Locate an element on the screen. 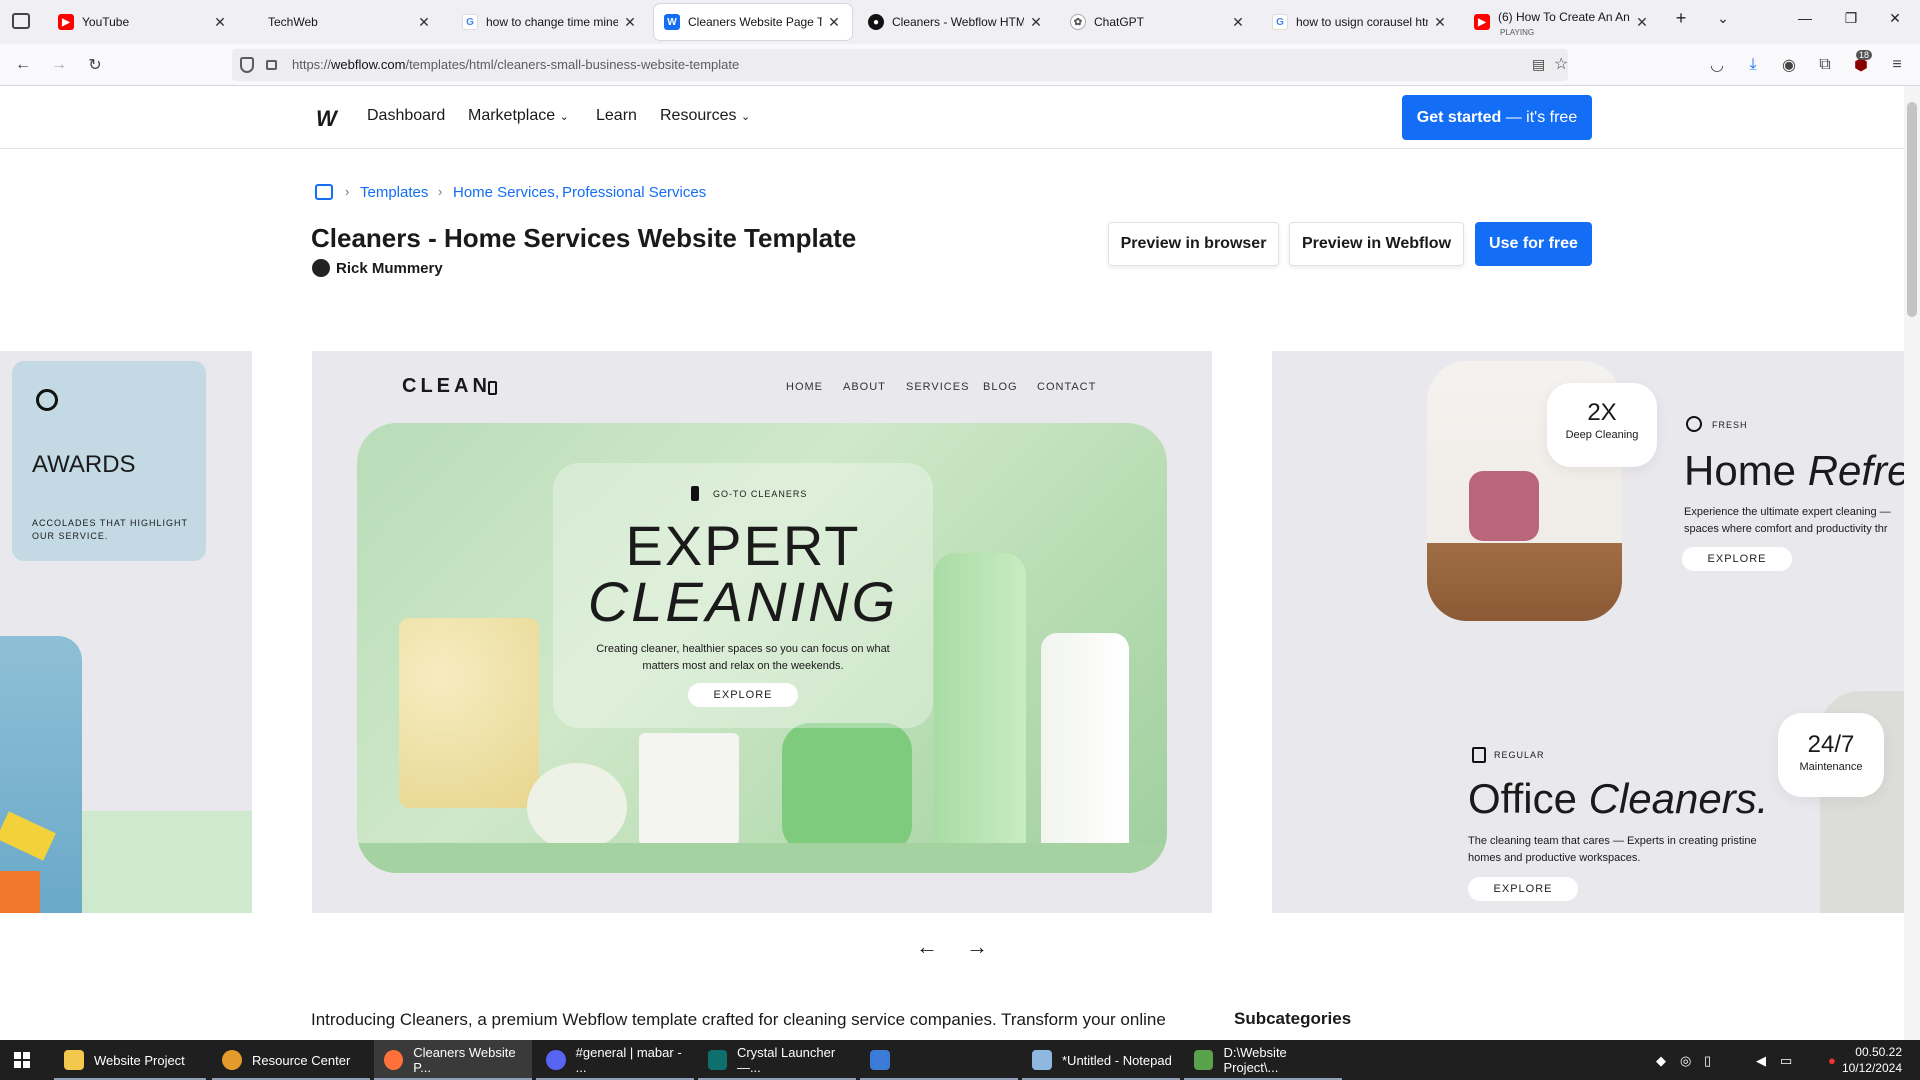 This screenshot has width=1920, height=1080. taskbar-item-app is located at coordinates (939, 1060).